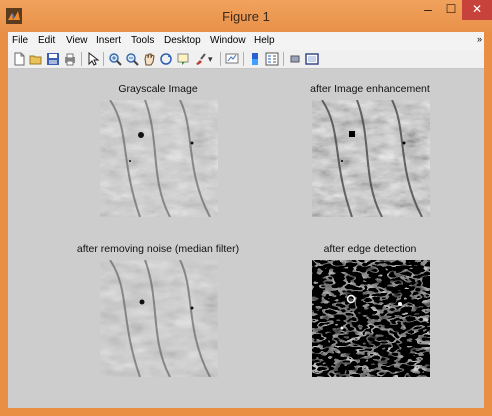 The image size is (492, 416). What do you see at coordinates (428, 10) in the screenshot?
I see `minimize-button: –` at bounding box center [428, 10].